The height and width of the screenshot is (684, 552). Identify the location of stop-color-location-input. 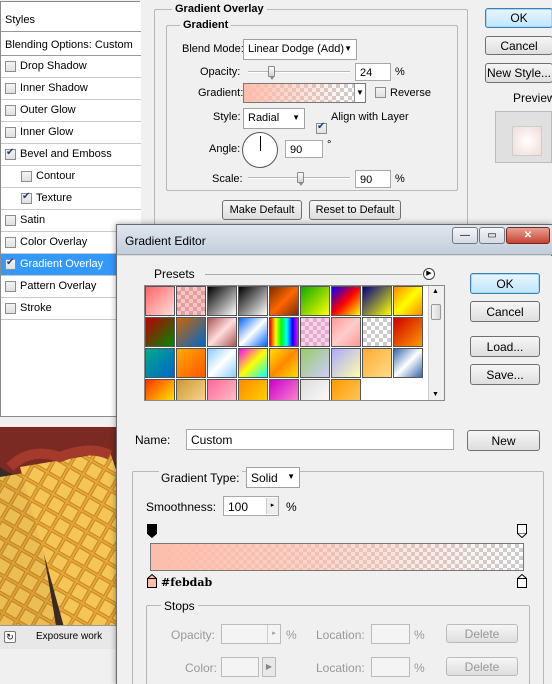
(390, 667).